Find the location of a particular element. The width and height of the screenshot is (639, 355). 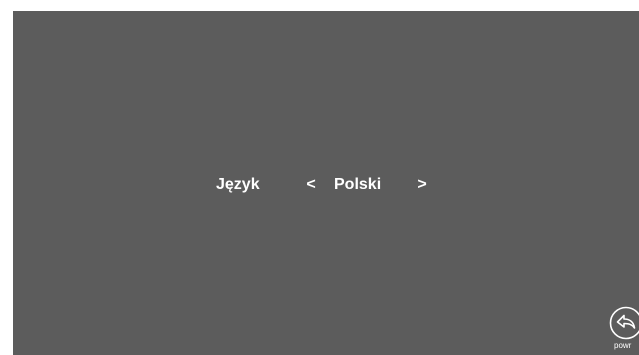

language-setting-row: Język < Polski > is located at coordinates (326, 185).